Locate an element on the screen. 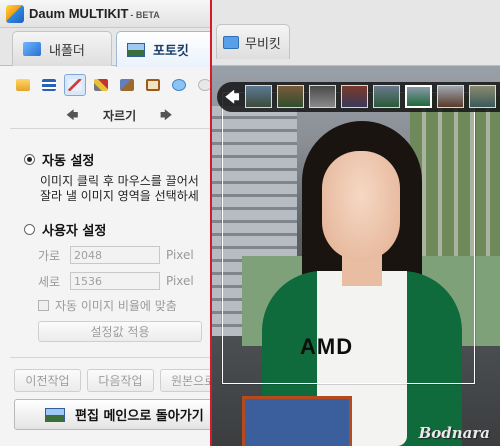 This screenshot has height=446, width=500. auto-setting-option: 자동 설정 is located at coordinates (59, 159).